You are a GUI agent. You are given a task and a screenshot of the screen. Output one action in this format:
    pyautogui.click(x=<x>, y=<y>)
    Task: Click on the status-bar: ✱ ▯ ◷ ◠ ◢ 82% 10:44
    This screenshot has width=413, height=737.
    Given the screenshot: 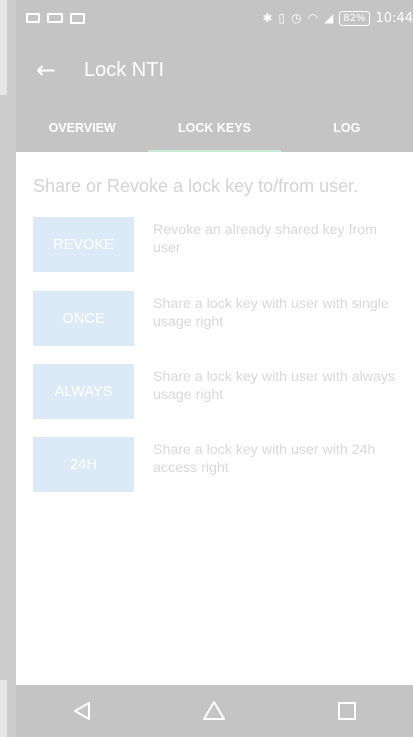 What is the action you would take?
    pyautogui.click(x=214, y=18)
    